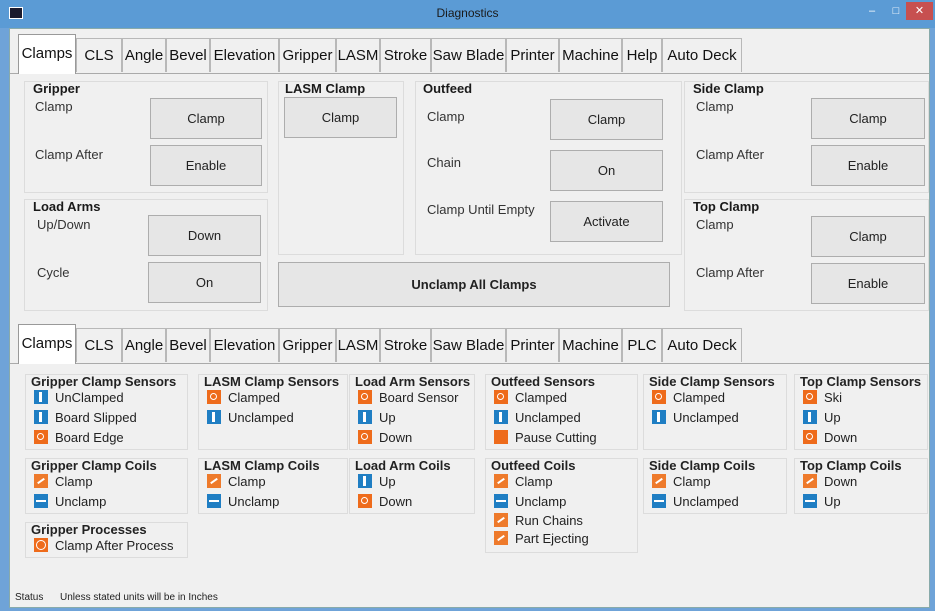  Describe the element at coordinates (325, 88) in the screenshot. I see `lasm-clamp-title: LASM Clamp` at that location.